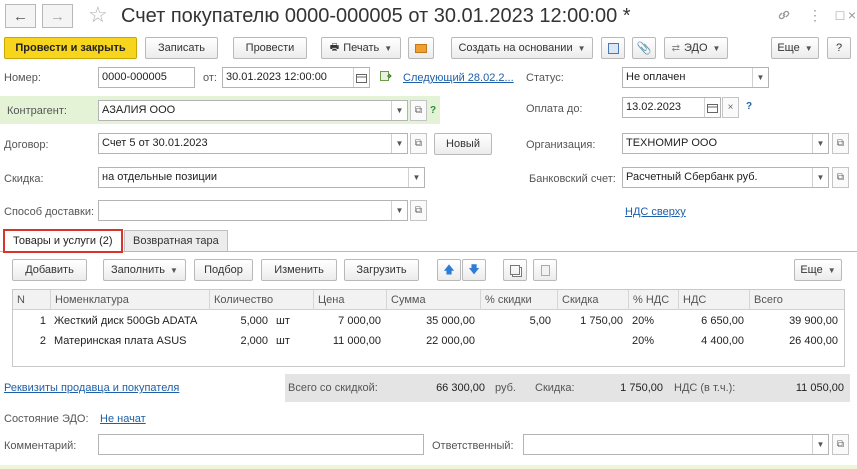  I want to click on structure-button, so click(613, 48).